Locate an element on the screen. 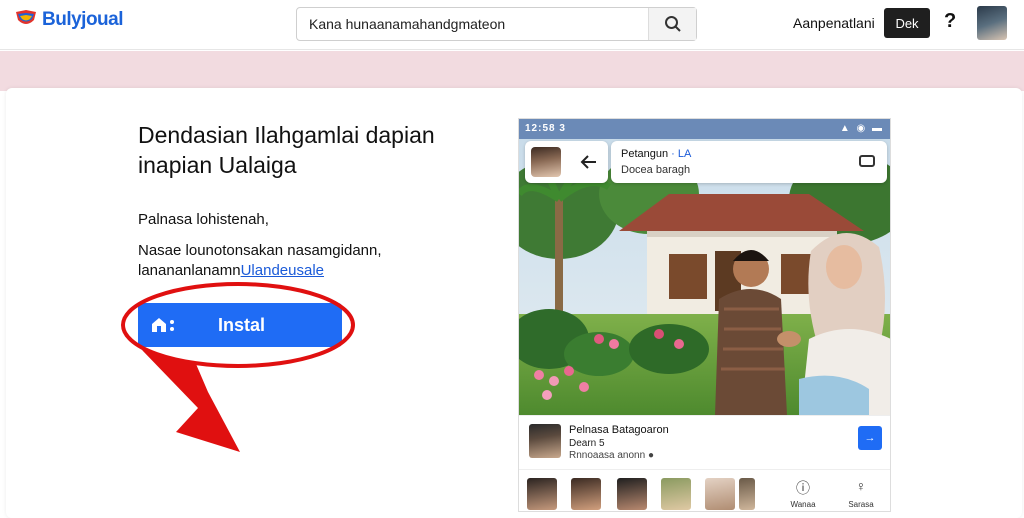  post-action-button: → is located at coordinates (870, 438).